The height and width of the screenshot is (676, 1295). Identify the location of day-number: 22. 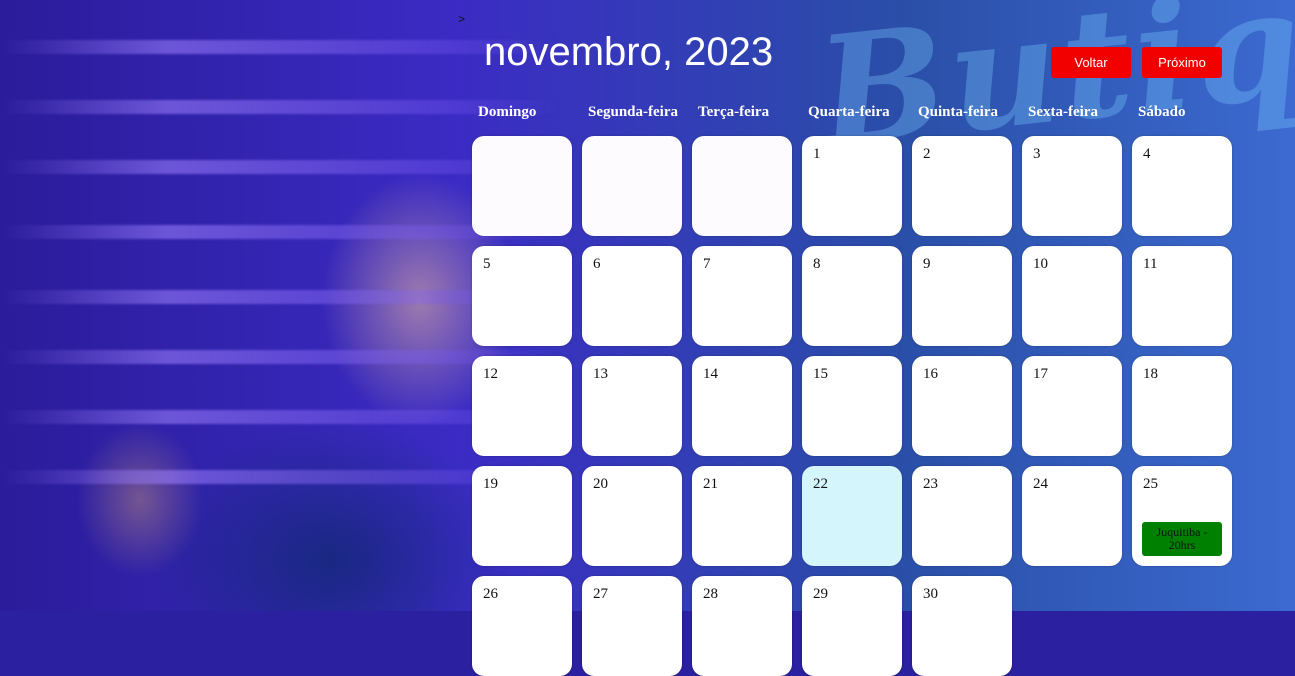
(820, 484).